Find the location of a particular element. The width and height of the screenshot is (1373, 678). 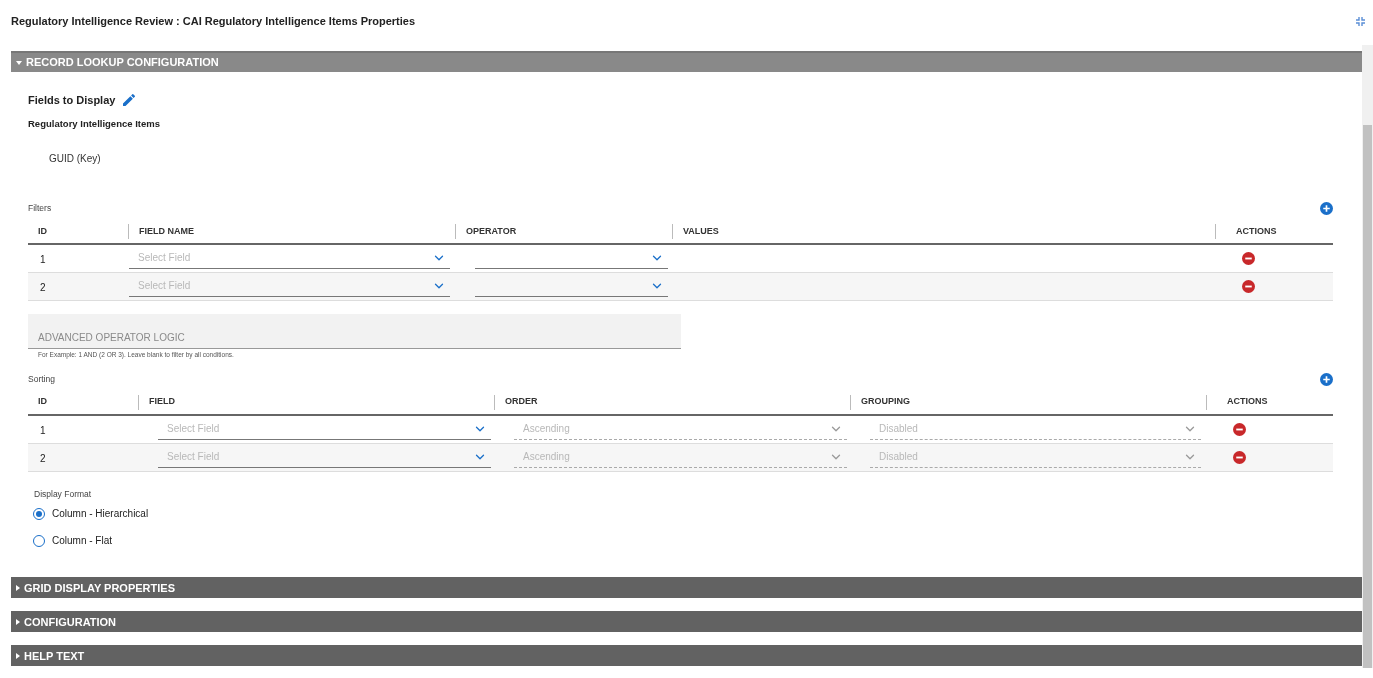

section-title: RECORD LOOKUP CONFIGURATION is located at coordinates (122, 63).